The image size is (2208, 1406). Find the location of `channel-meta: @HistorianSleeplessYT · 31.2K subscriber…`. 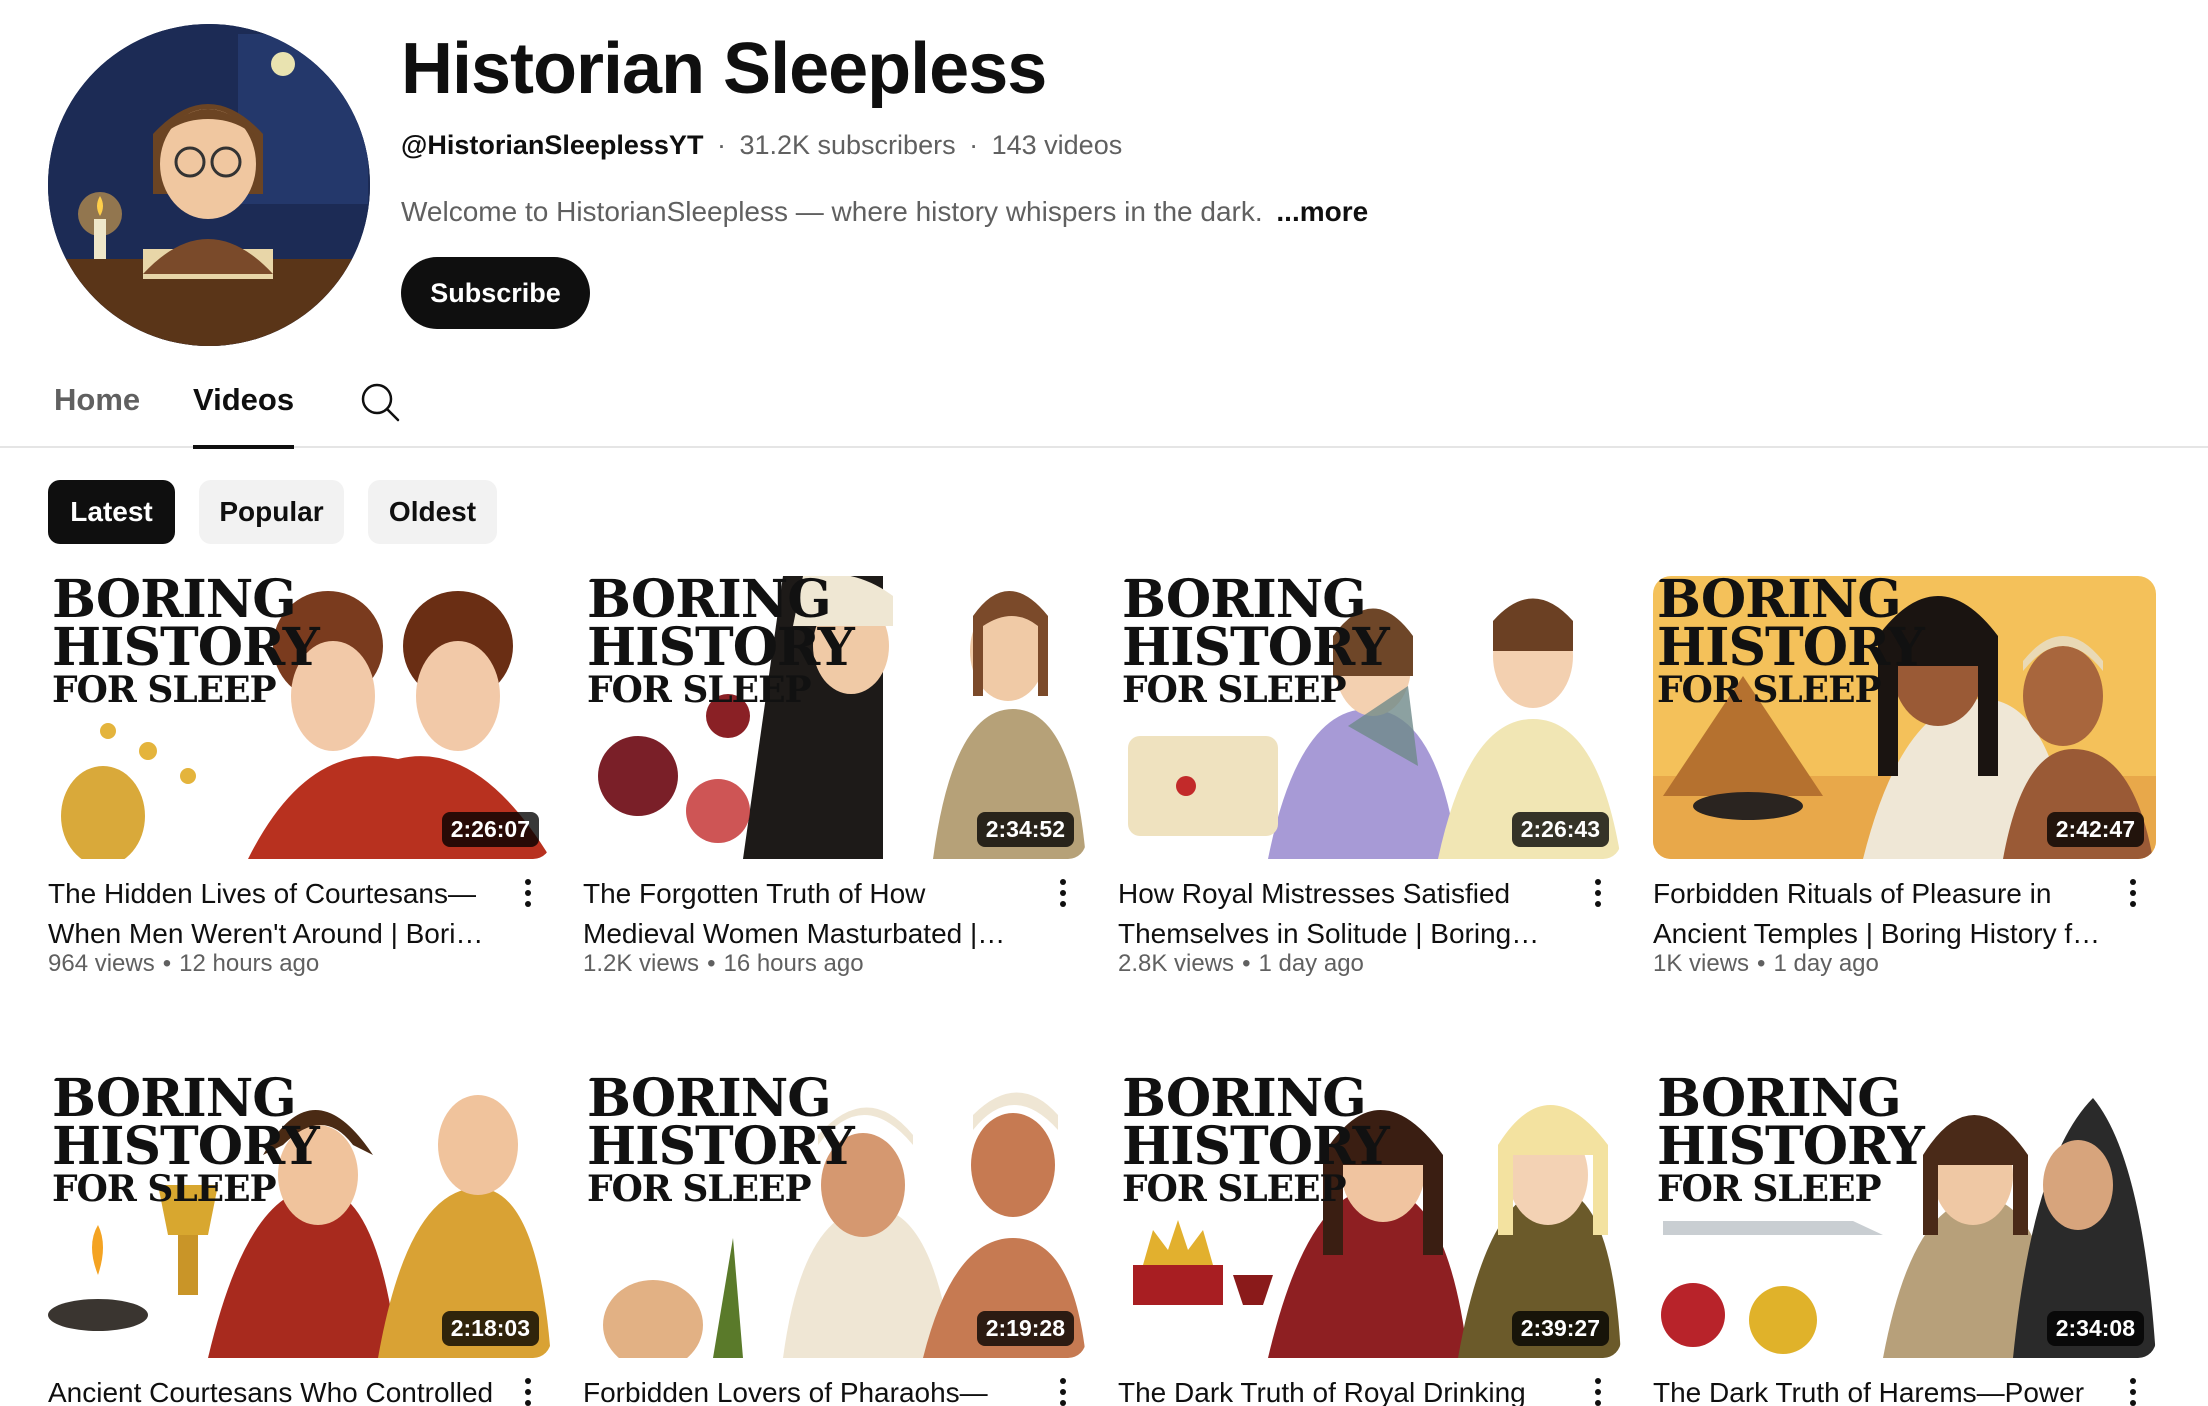

channel-meta: @HistorianSleeplessYT · 31.2K subscriber… is located at coordinates (761, 145).